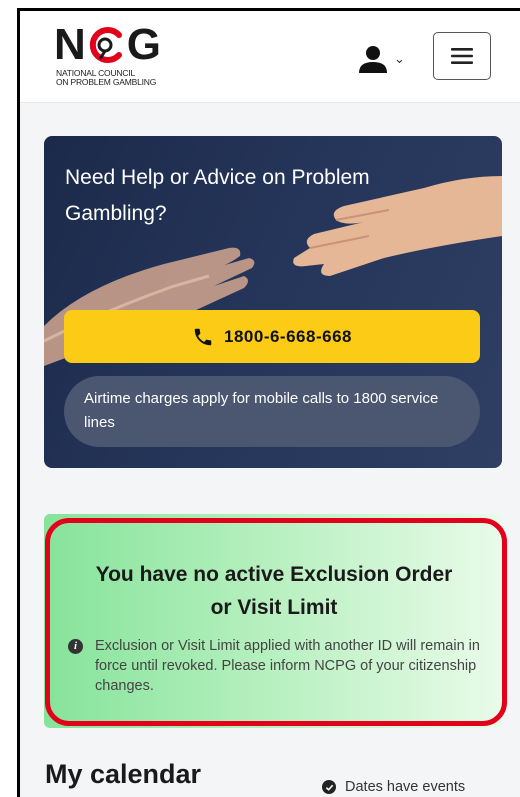 The image size is (520, 797). I want to click on hamburger-menu-icon, so click(462, 56).